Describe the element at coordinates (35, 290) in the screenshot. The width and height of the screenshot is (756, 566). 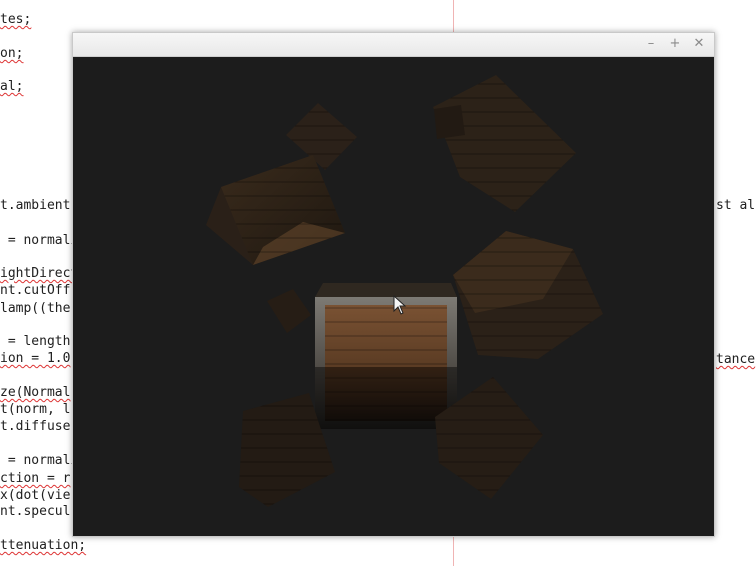
I see `code-line: nt.cutOff` at that location.